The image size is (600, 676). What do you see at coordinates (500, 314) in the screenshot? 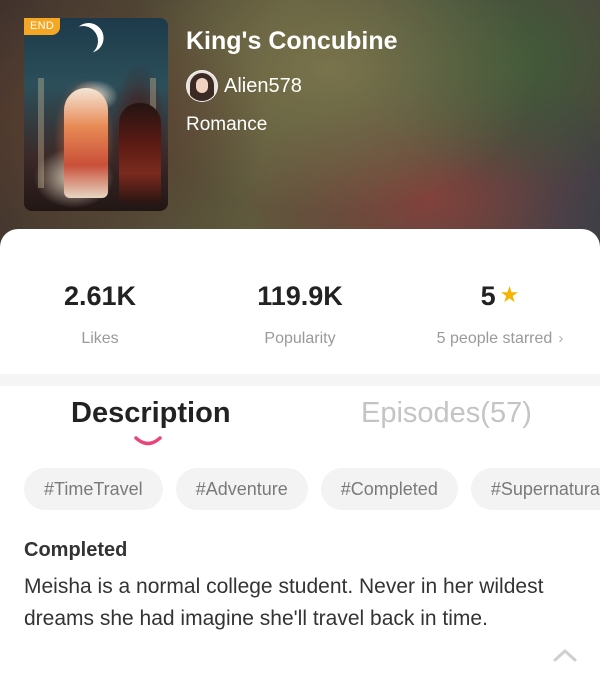
I see `stat-rating: 5 ★ 5 people starred ›` at bounding box center [500, 314].